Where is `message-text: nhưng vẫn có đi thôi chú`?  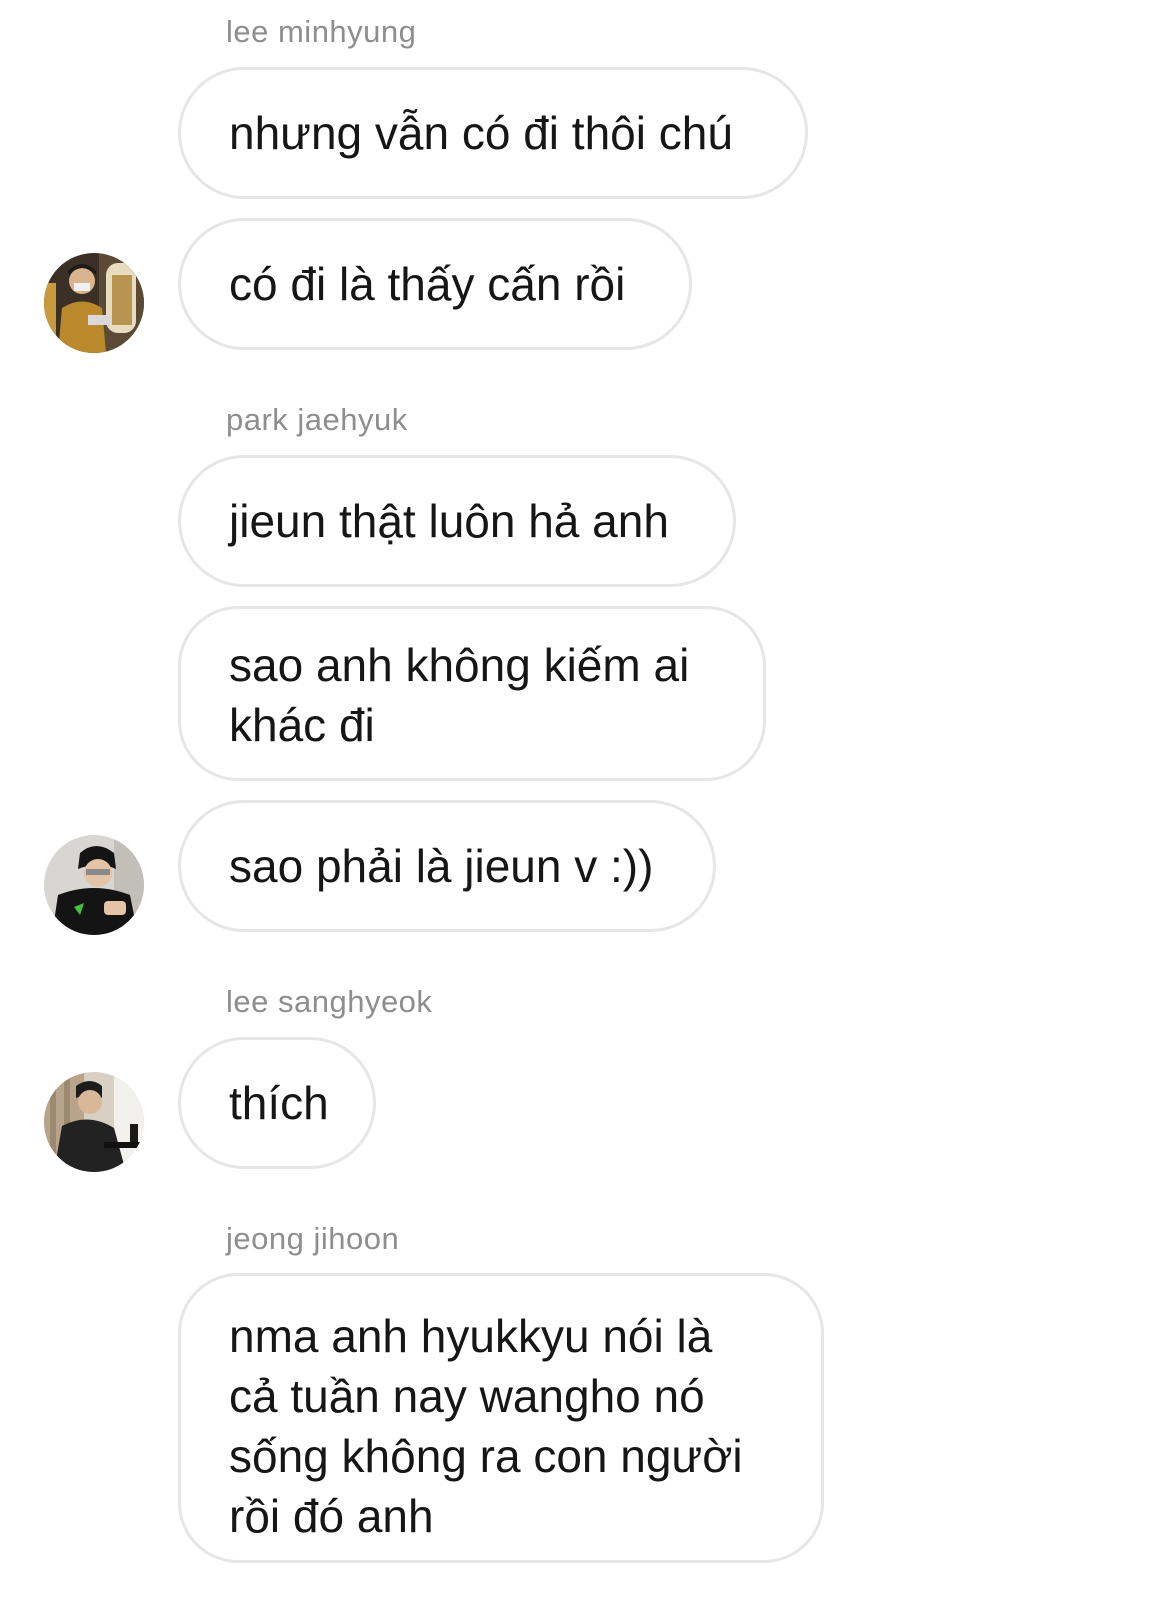 message-text: nhưng vẫn có đi thôi chú is located at coordinates (481, 133).